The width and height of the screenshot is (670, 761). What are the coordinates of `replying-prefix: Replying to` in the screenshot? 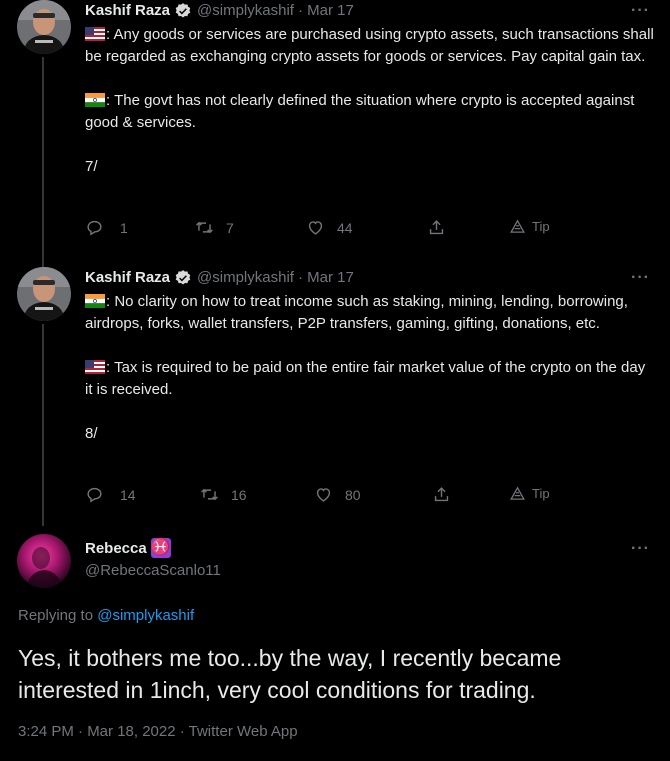 It's located at (56, 615).